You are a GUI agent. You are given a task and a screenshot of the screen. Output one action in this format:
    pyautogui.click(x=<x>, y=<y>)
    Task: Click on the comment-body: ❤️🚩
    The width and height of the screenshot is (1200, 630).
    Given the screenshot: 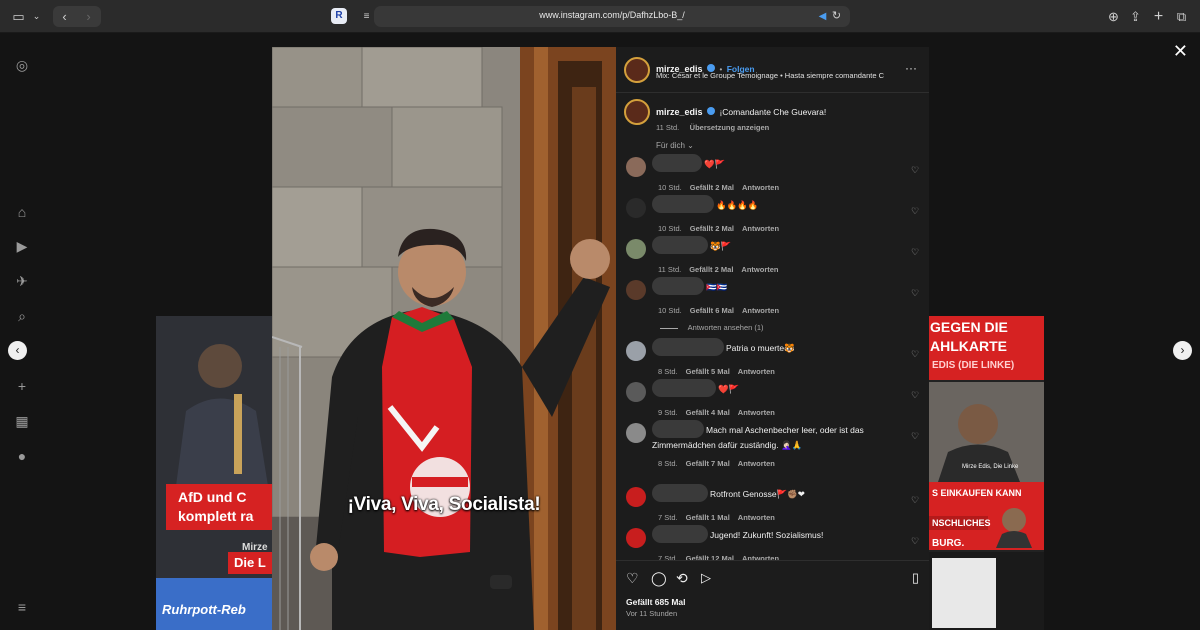 What is the action you would take?
    pyautogui.click(x=776, y=388)
    